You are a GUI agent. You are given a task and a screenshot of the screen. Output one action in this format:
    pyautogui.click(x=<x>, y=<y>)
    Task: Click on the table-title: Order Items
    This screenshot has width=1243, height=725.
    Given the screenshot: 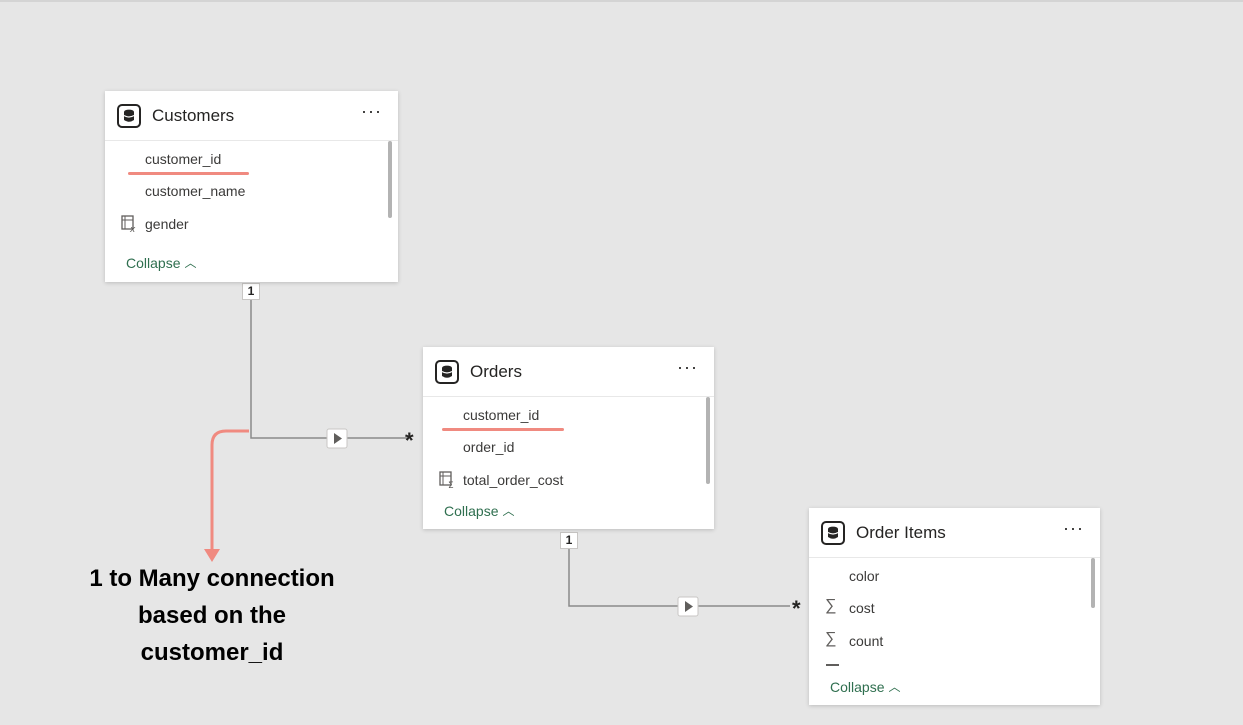 What is the action you would take?
    pyautogui.click(x=901, y=532)
    